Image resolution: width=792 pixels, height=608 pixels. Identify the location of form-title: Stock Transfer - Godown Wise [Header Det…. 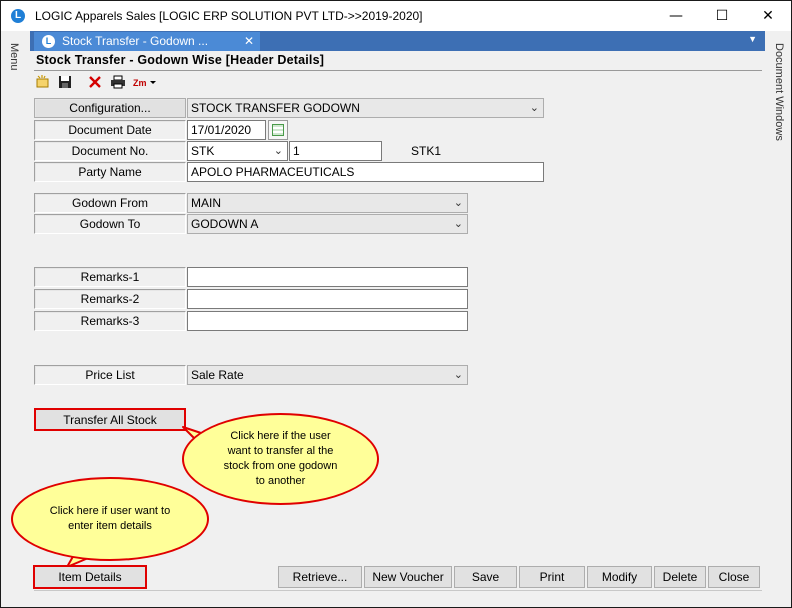
(180, 60).